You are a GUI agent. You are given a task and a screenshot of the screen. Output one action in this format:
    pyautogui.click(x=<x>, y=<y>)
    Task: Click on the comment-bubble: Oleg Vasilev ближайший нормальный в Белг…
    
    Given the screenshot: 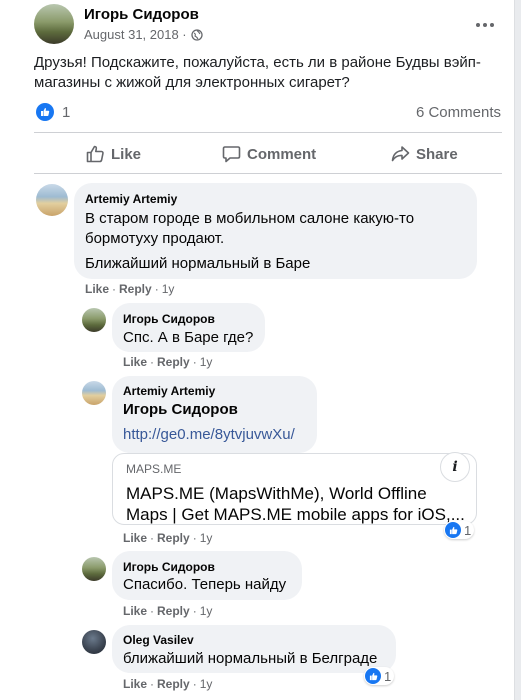 What is the action you would take?
    pyautogui.click(x=254, y=649)
    